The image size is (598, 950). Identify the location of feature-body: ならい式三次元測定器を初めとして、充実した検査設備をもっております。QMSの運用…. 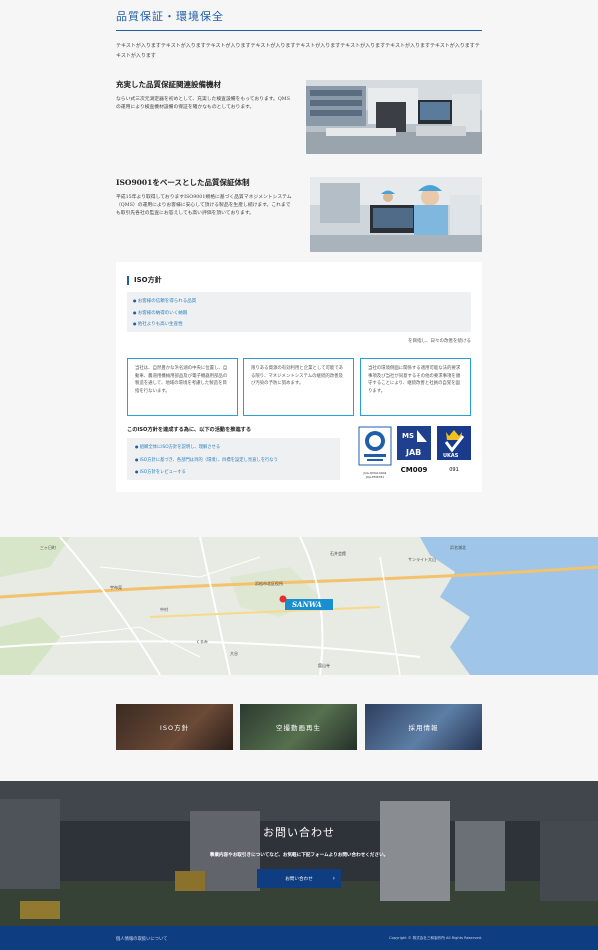
(203, 103).